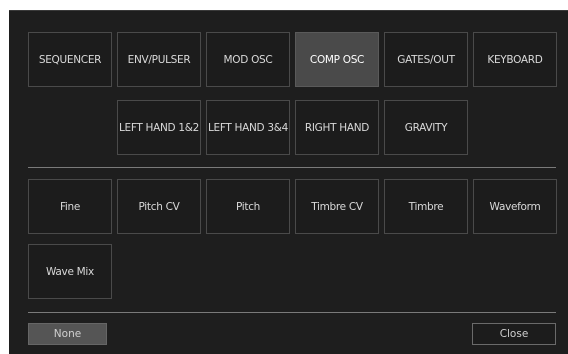 Image resolution: width=568 pixels, height=354 pixels. Describe the element at coordinates (67, 334) in the screenshot. I see `none-button: None` at that location.